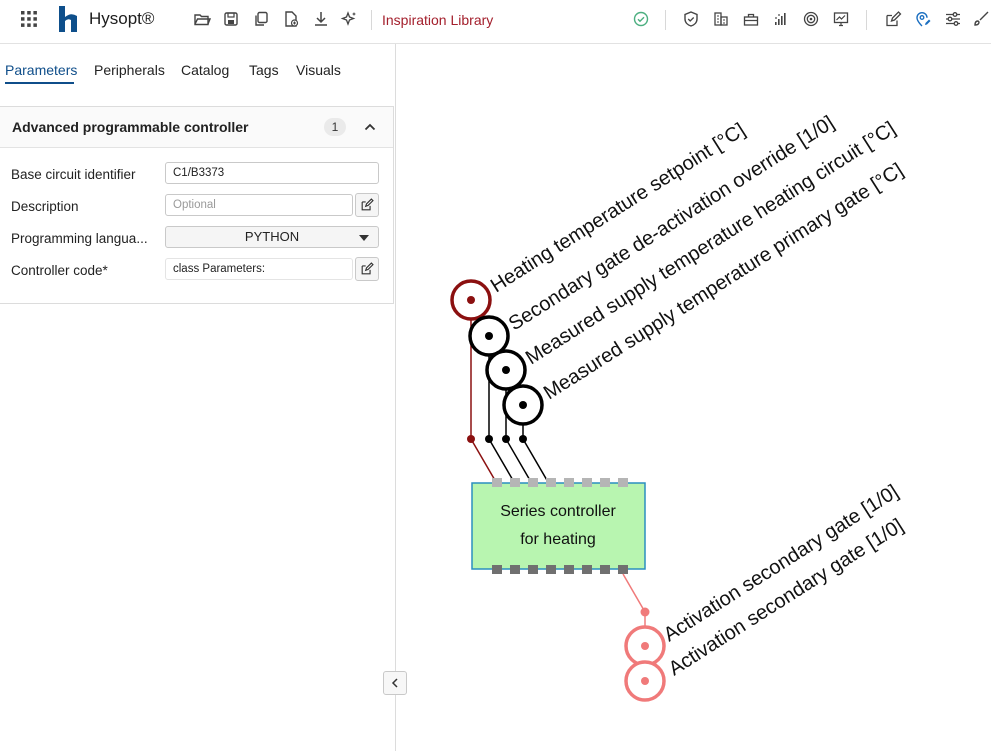 The height and width of the screenshot is (751, 991). I want to click on tab-peripherals: Peripherals, so click(129, 70).